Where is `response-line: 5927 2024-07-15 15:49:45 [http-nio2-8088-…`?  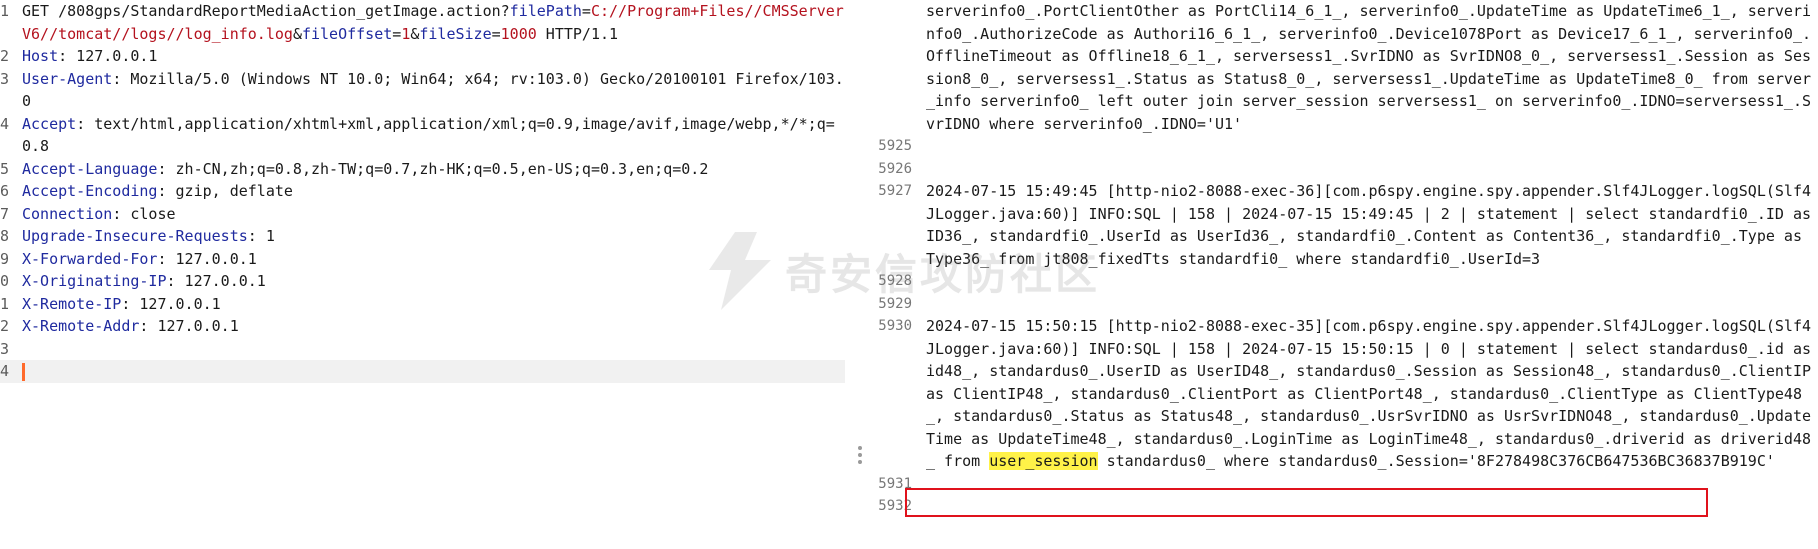
response-line: 5927 2024-07-15 15:49:45 [http-nio2-8088-… is located at coordinates (1344, 225).